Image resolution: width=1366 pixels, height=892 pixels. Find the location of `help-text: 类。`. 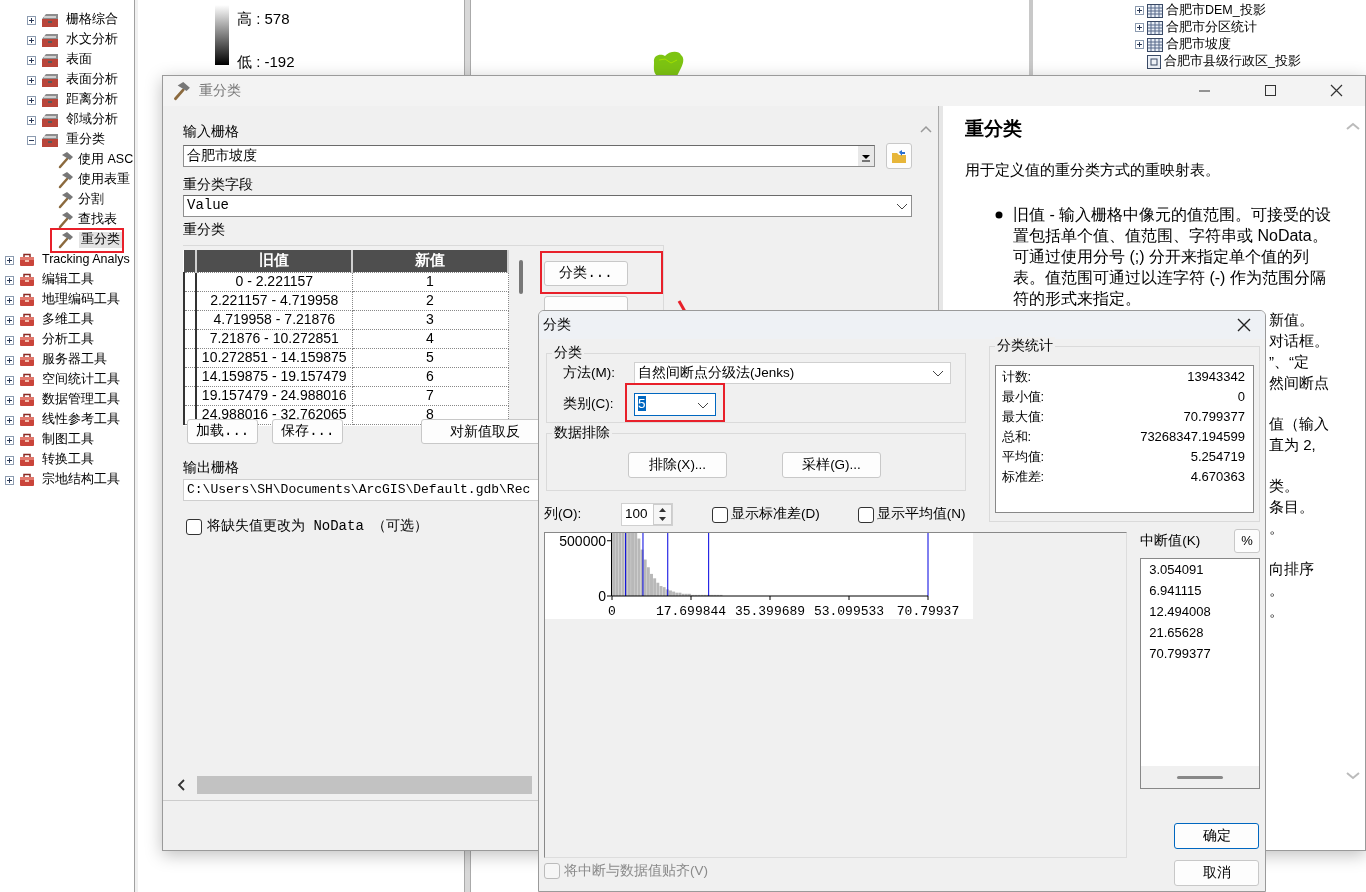

help-text: 类。 is located at coordinates (1284, 486).